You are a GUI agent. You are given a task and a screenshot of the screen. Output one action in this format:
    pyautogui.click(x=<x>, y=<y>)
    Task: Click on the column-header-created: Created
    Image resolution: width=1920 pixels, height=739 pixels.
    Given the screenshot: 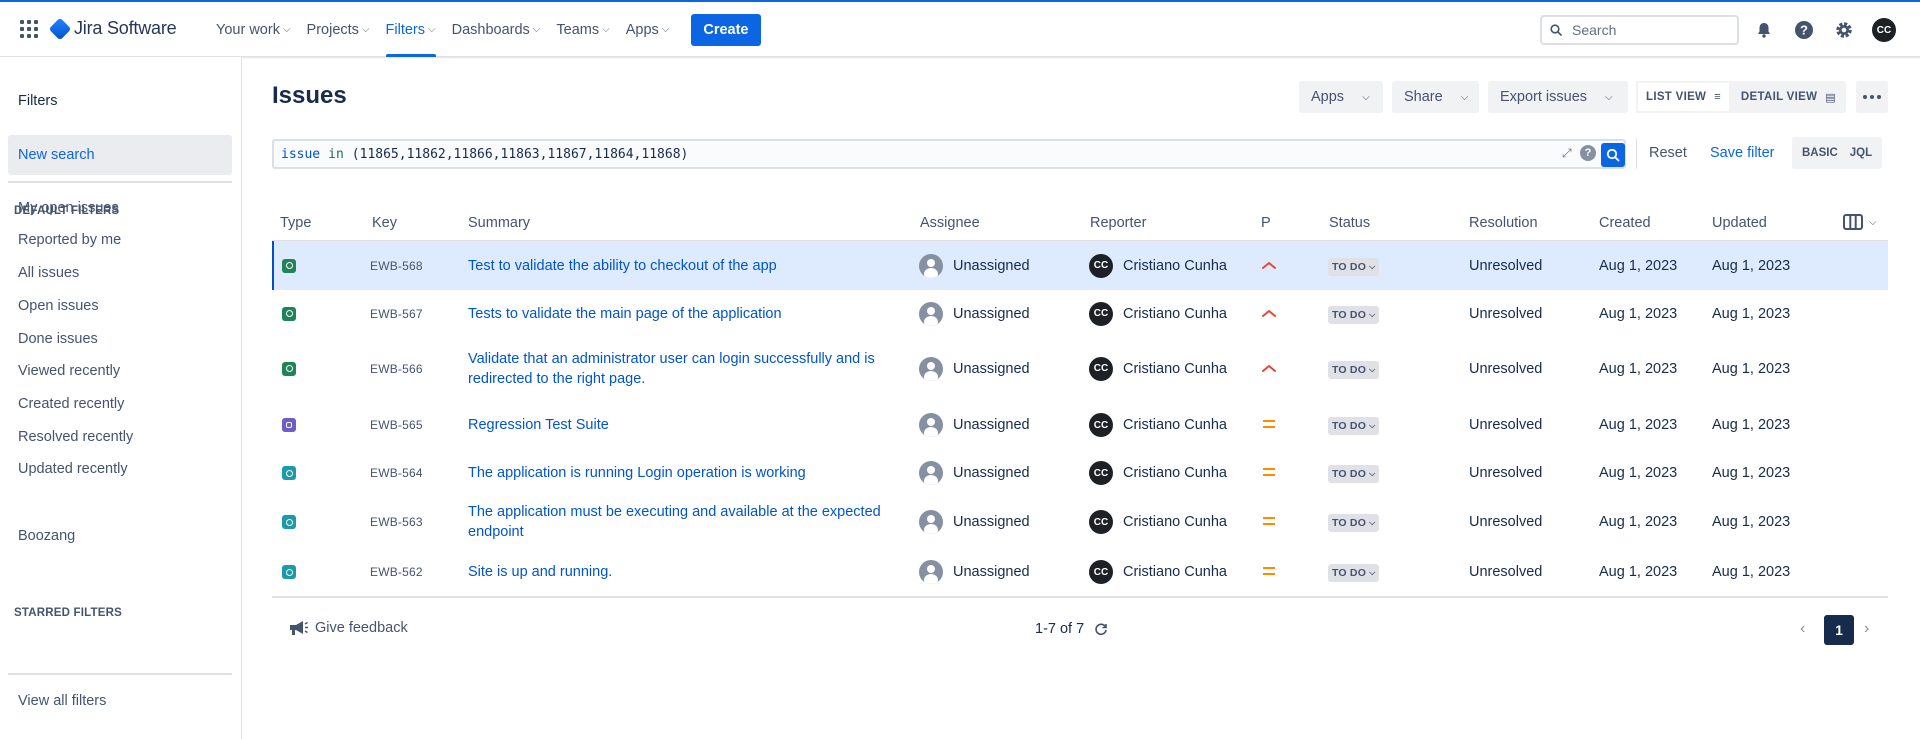 What is the action you would take?
    pyautogui.click(x=1625, y=223)
    